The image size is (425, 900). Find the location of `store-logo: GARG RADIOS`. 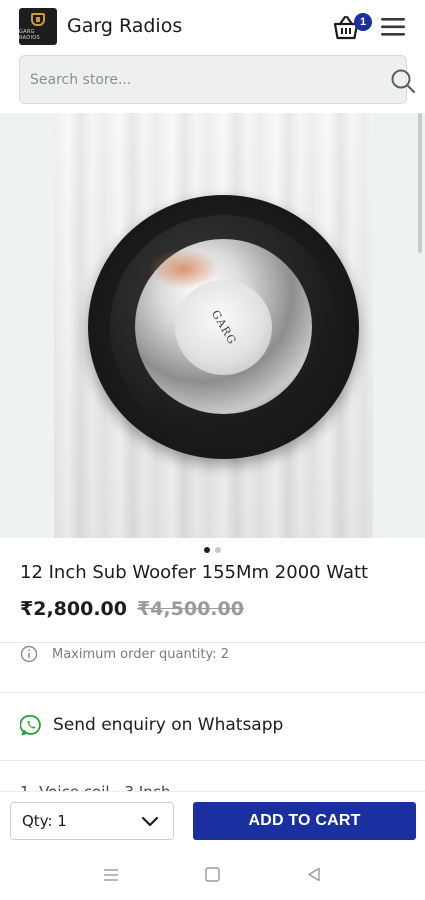

store-logo: GARG RADIOS is located at coordinates (38, 26).